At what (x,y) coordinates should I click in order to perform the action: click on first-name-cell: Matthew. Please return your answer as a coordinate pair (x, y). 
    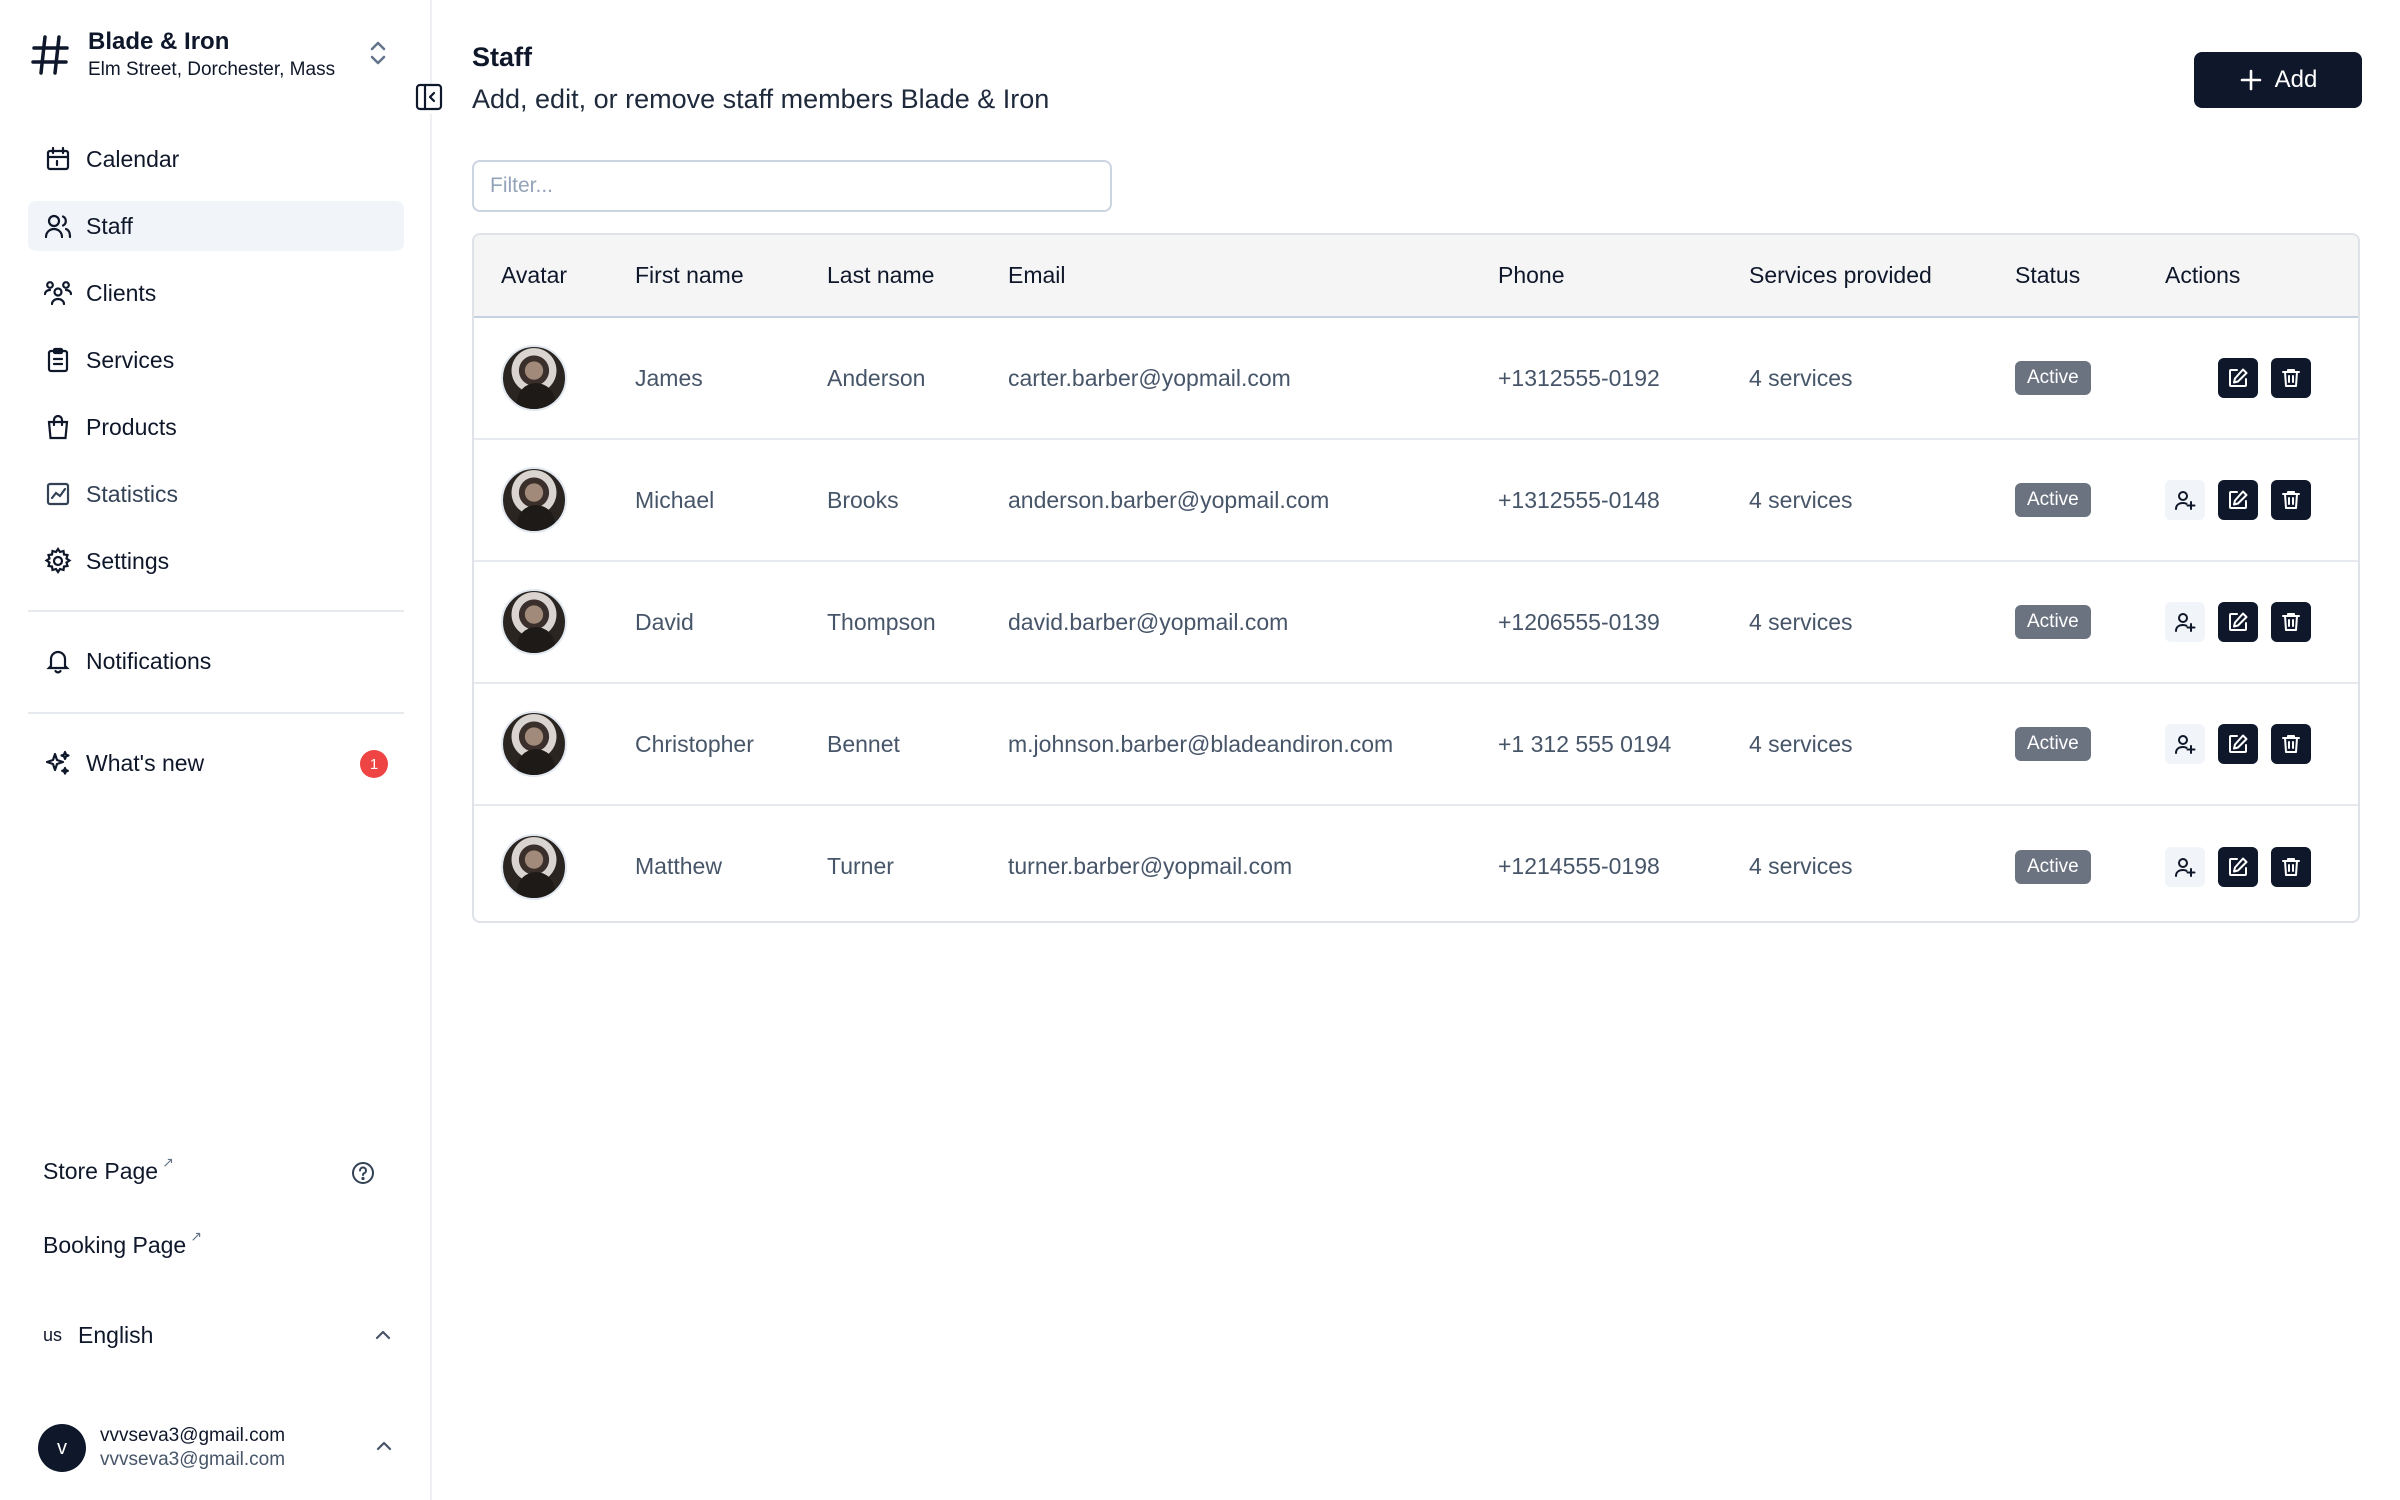
    Looking at the image, I should click on (678, 866).